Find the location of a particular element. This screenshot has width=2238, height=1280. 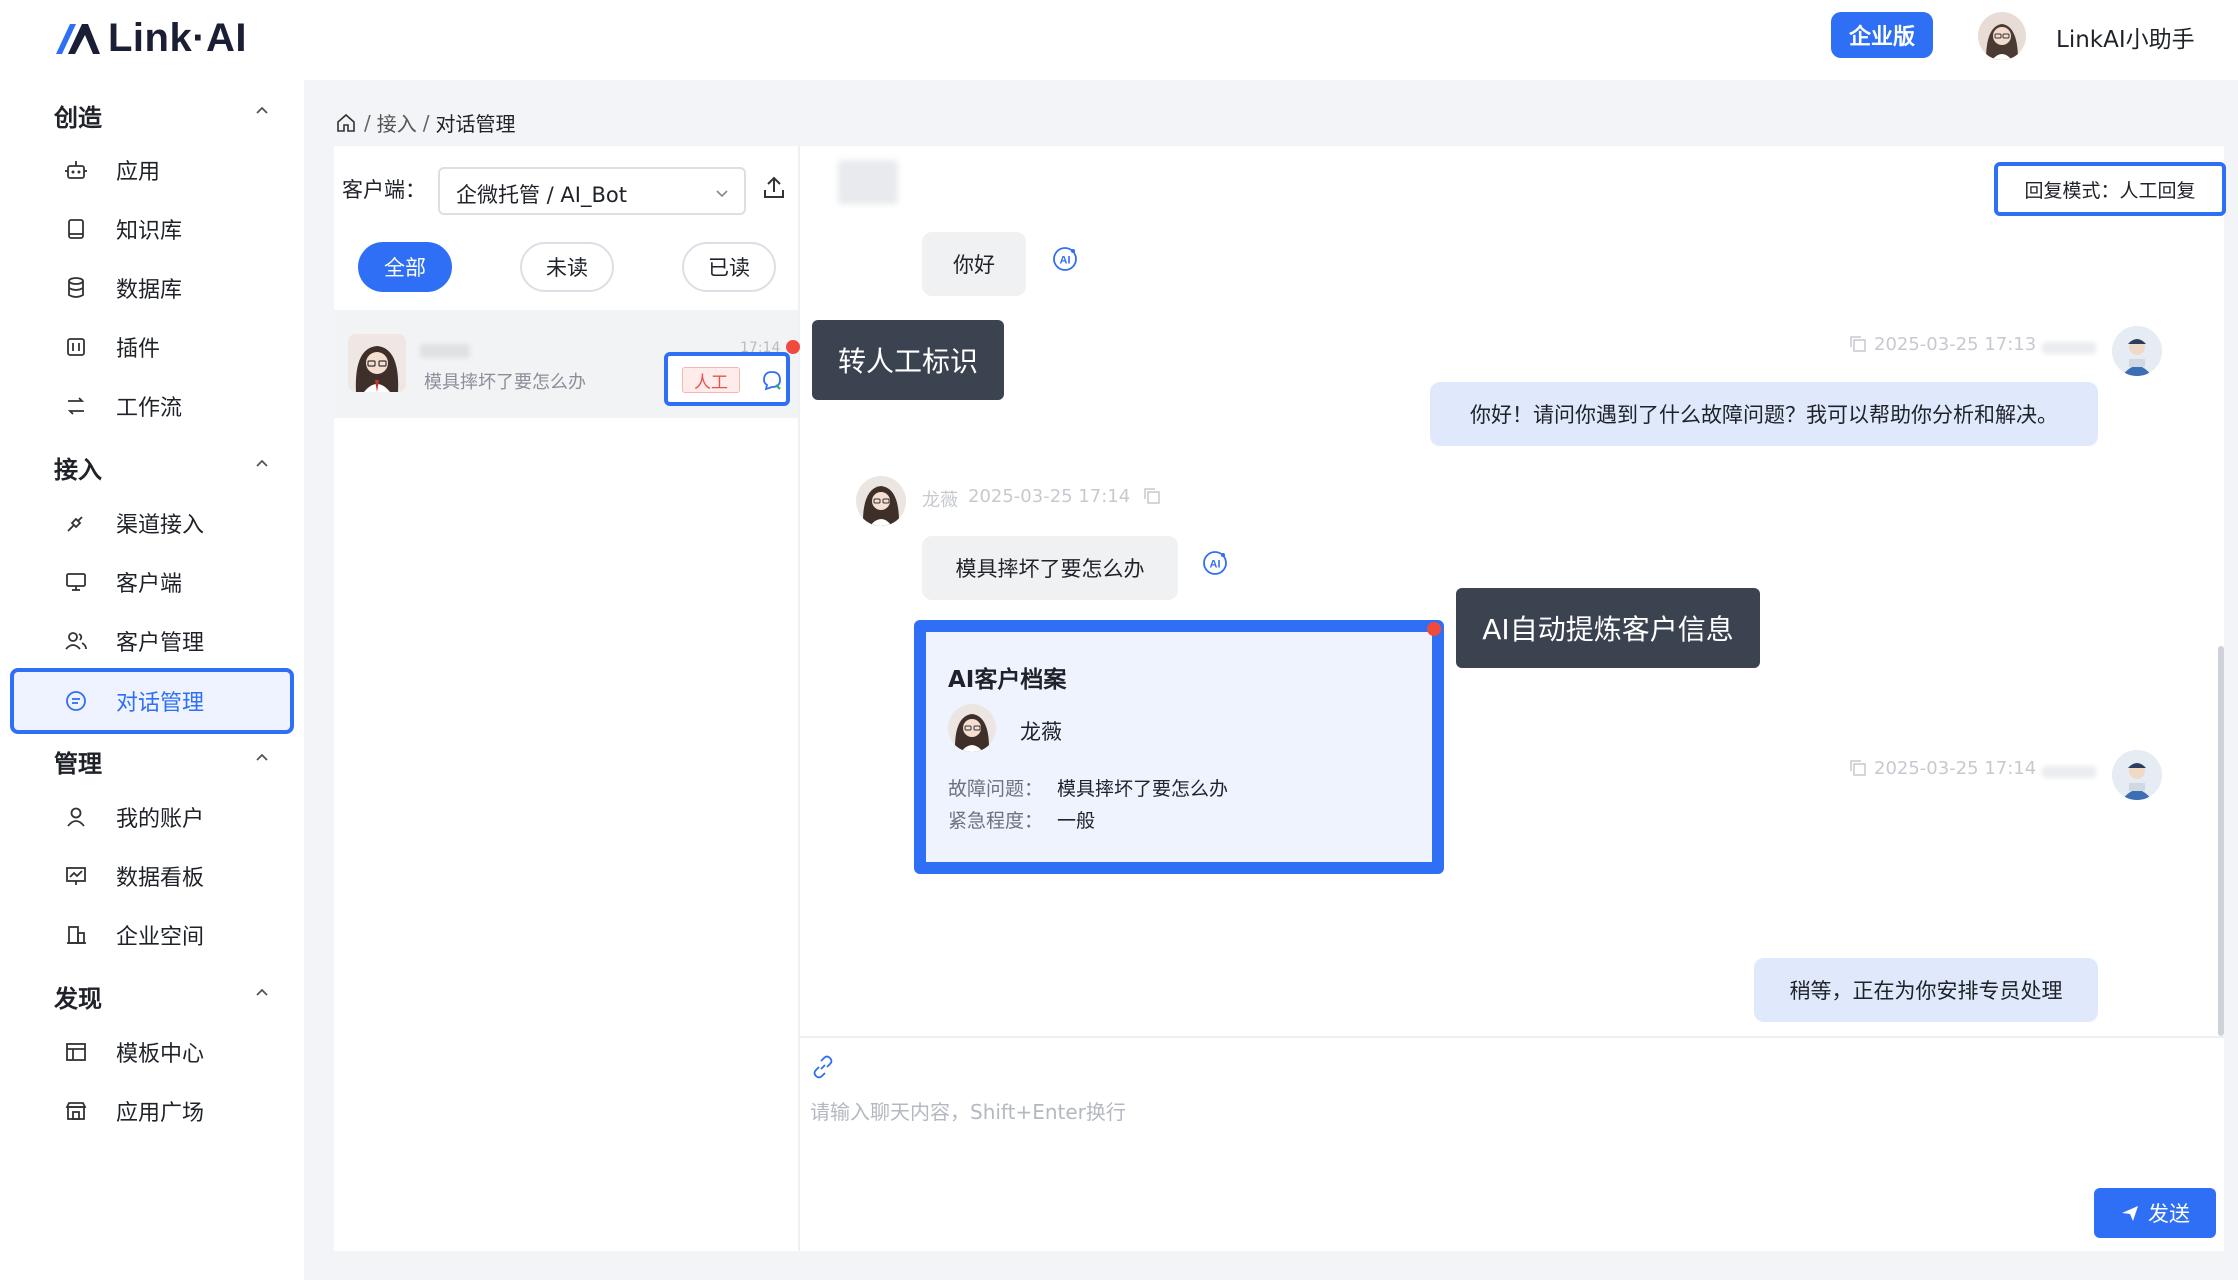

sidebar-item-label: 渠道接入 is located at coordinates (160, 525).